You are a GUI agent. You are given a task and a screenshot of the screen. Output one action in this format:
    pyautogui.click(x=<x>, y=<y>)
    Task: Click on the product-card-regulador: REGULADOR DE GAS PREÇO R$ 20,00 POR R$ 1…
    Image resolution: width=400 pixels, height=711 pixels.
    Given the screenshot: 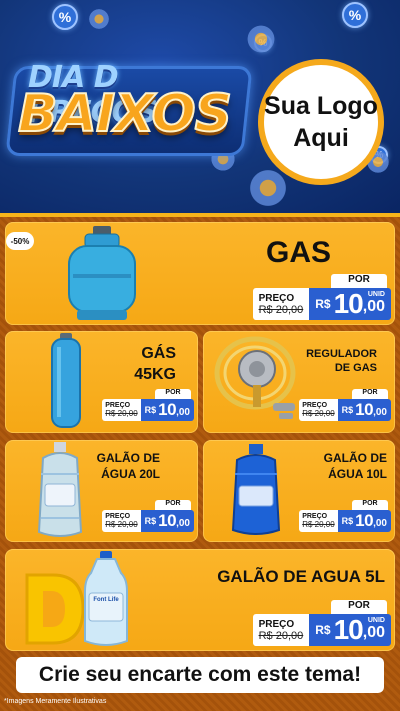 What is the action you would take?
    pyautogui.click(x=299, y=382)
    